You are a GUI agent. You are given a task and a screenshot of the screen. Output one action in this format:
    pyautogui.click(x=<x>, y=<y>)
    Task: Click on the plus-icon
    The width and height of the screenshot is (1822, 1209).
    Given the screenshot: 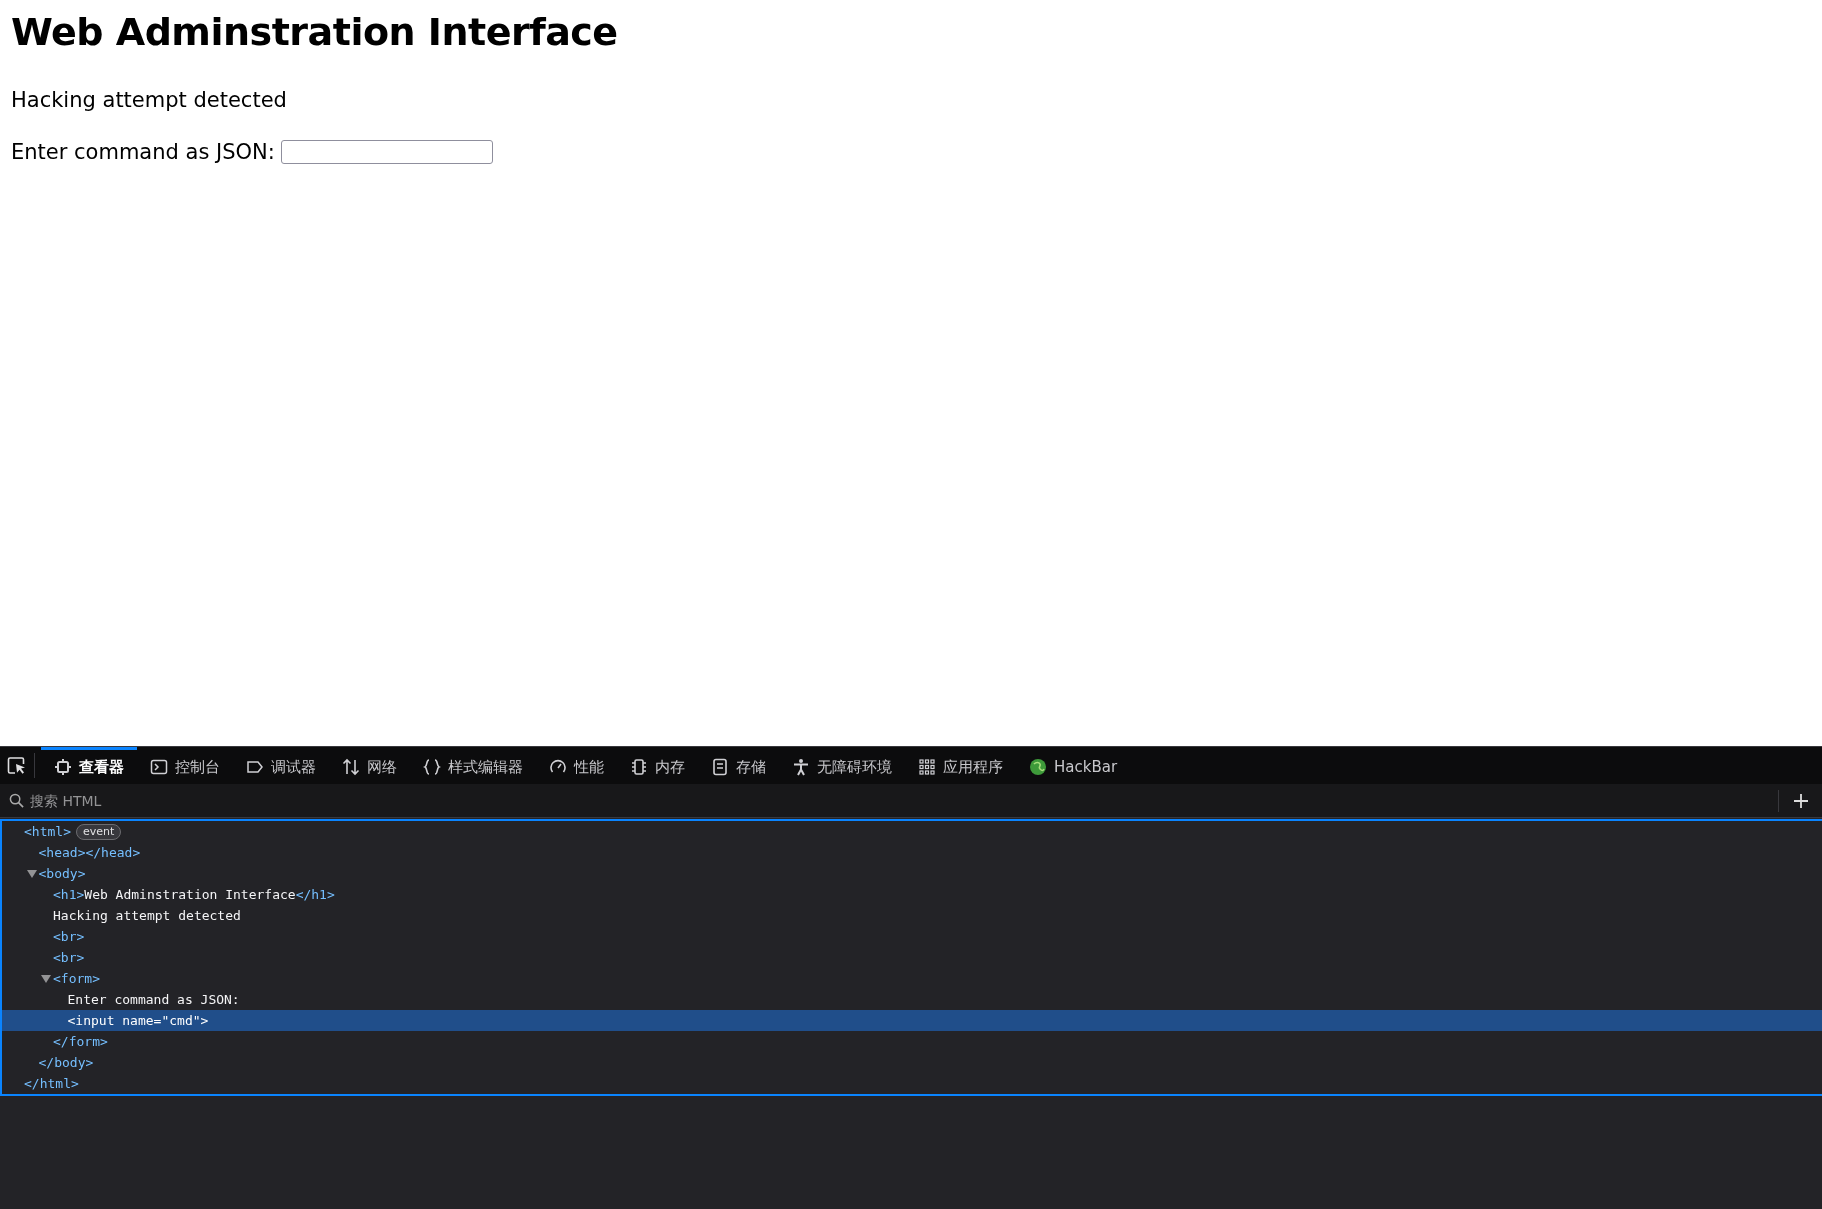 What is the action you would take?
    pyautogui.click(x=1800, y=800)
    